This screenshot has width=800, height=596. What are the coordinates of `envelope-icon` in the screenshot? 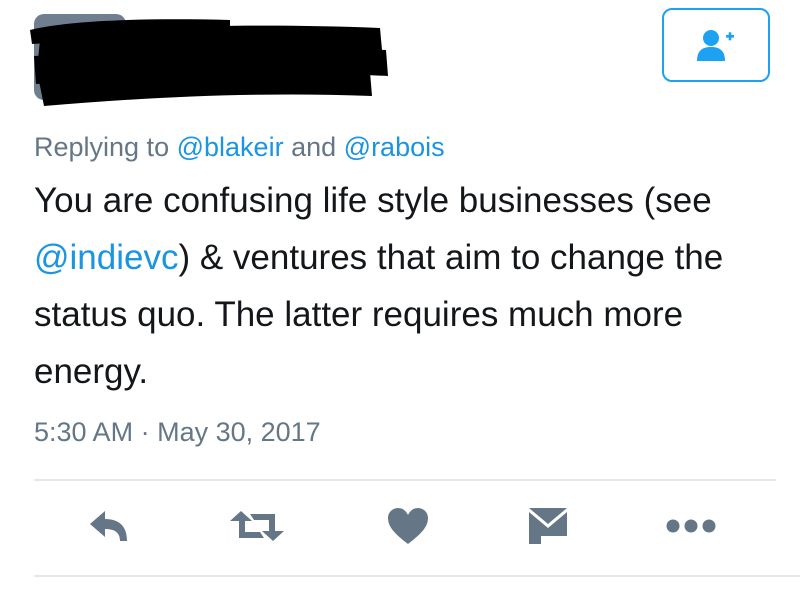 It's located at (548, 526).